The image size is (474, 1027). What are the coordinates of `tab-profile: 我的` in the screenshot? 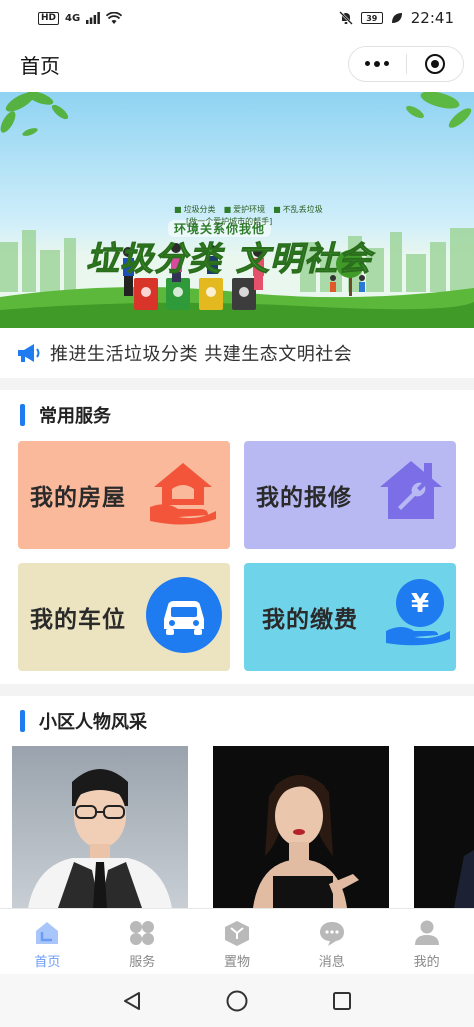 It's located at (426, 941).